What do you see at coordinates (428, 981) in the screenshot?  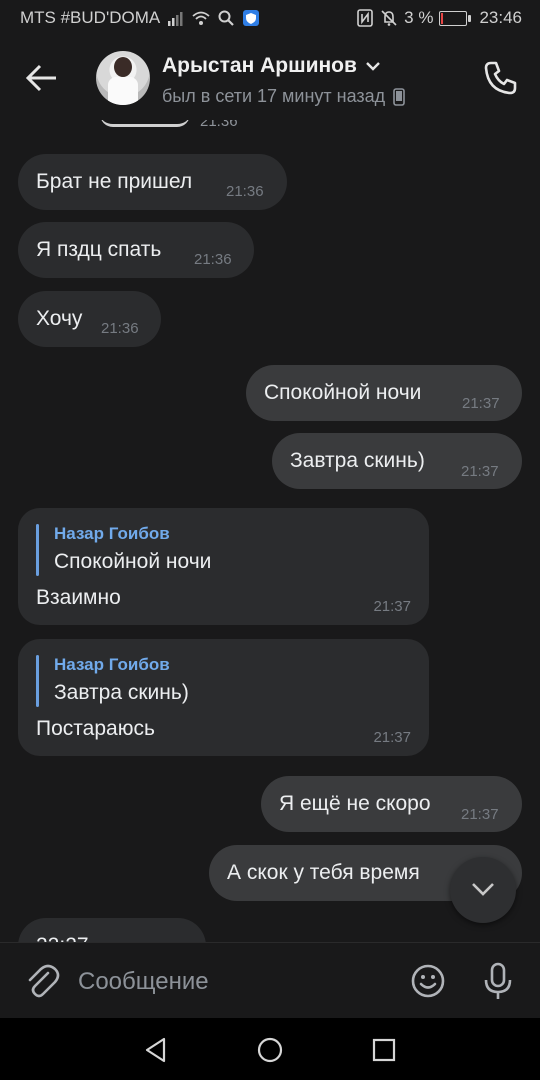 I see `emoji-icon` at bounding box center [428, 981].